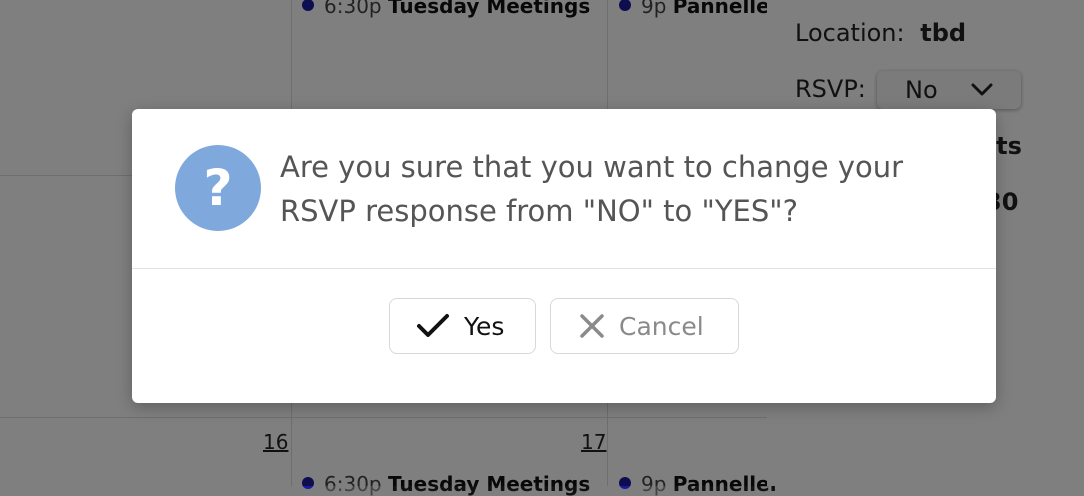 This screenshot has height=496, width=1084. What do you see at coordinates (592, 326) in the screenshot?
I see `close-icon` at bounding box center [592, 326].